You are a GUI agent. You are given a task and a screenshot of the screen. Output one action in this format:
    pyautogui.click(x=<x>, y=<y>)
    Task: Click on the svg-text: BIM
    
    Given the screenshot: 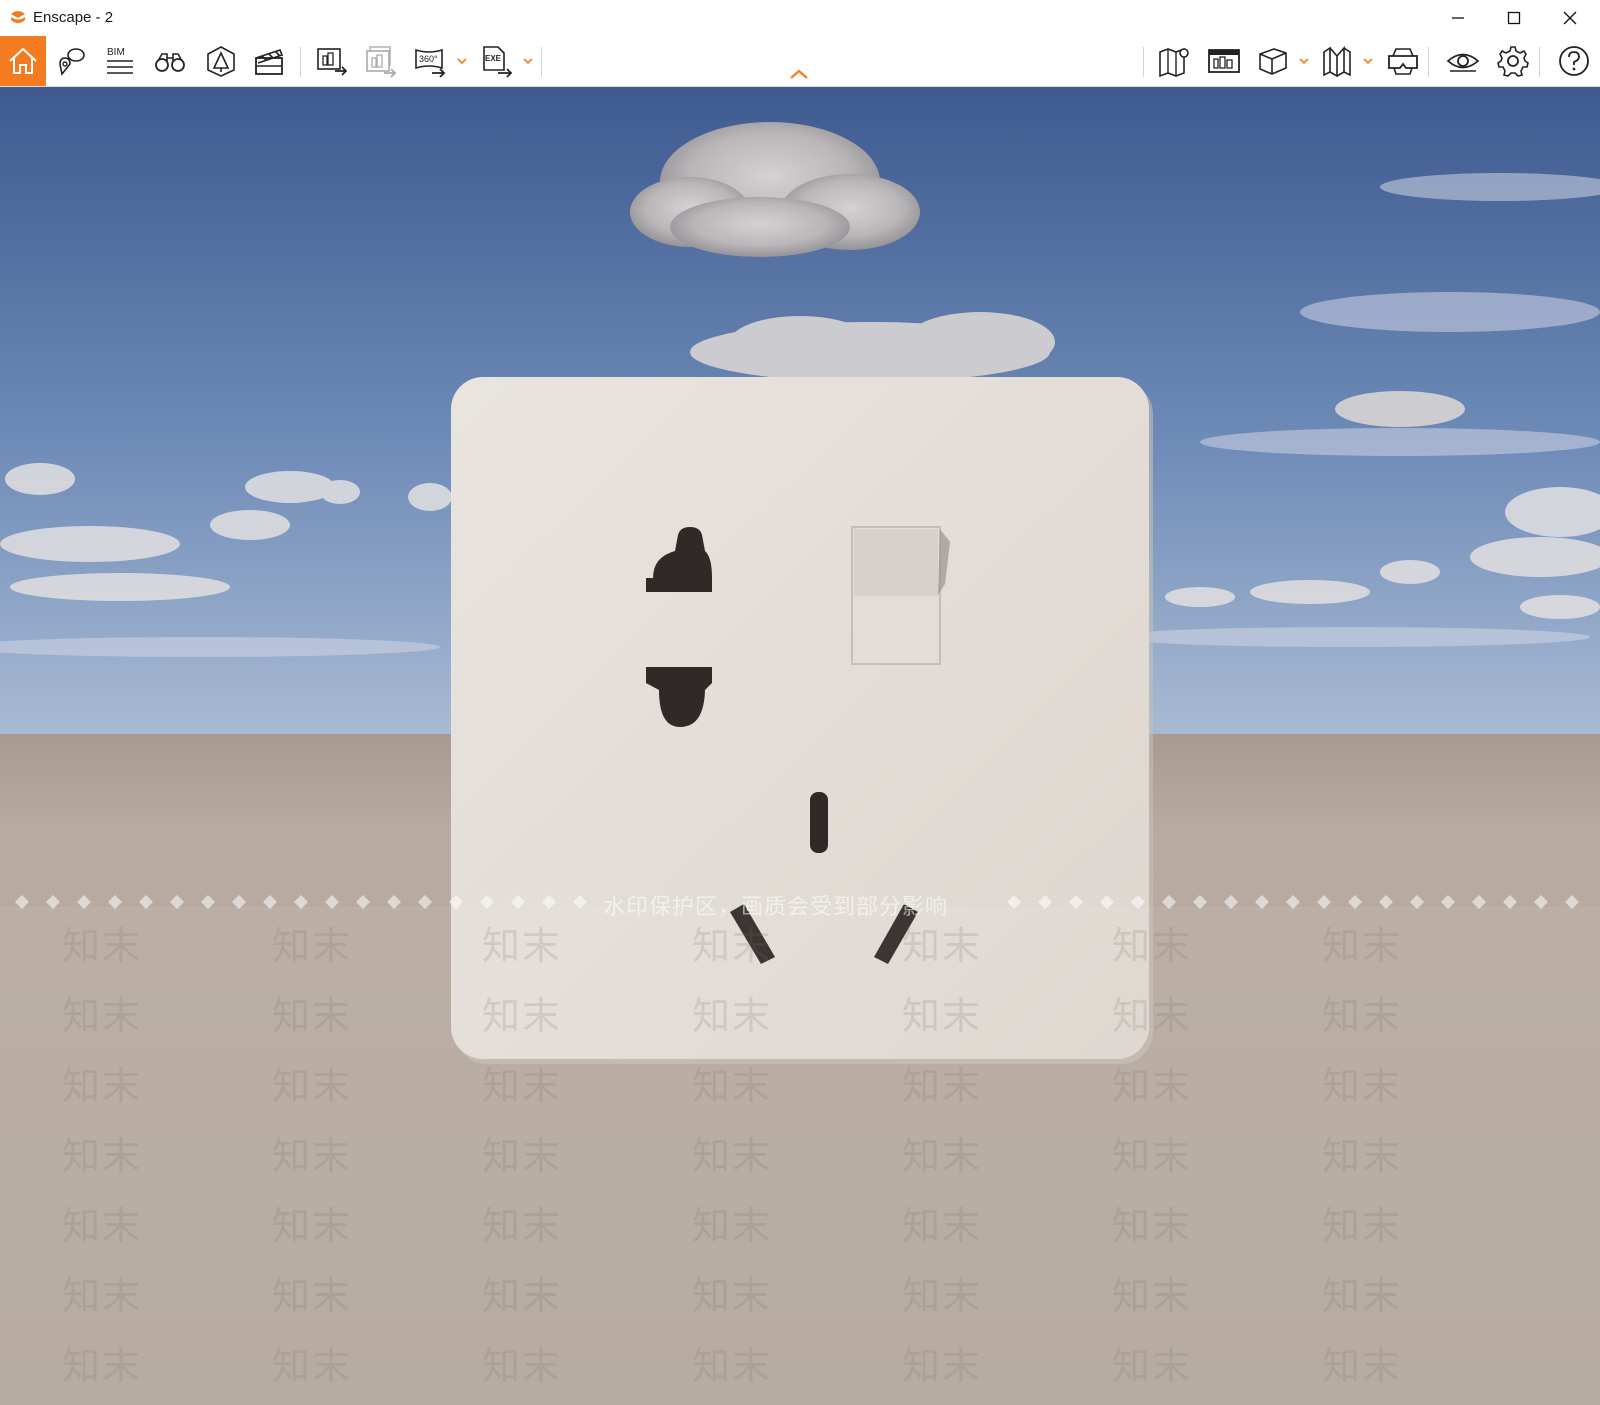 What is the action you would take?
    pyautogui.click(x=116, y=52)
    